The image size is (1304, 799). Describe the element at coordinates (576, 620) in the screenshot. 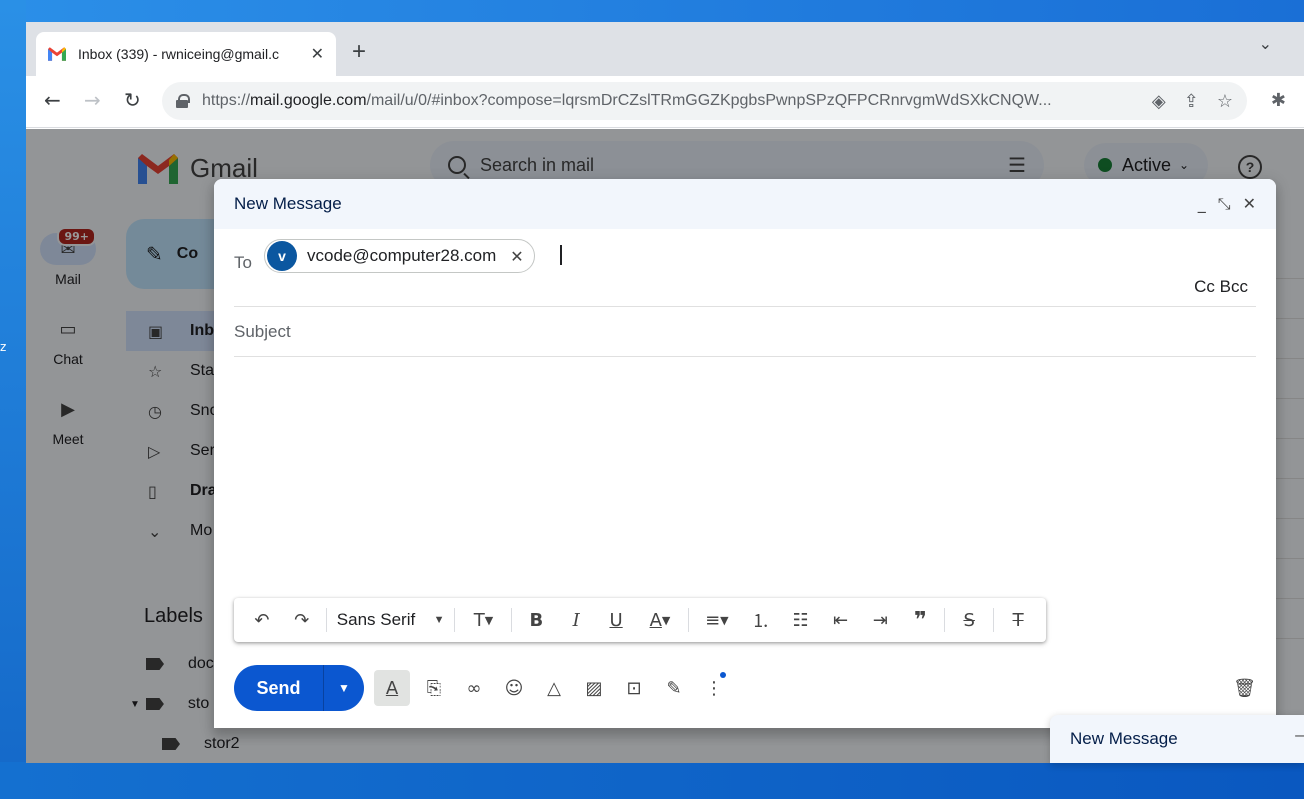

I see `italic-icon: I` at that location.